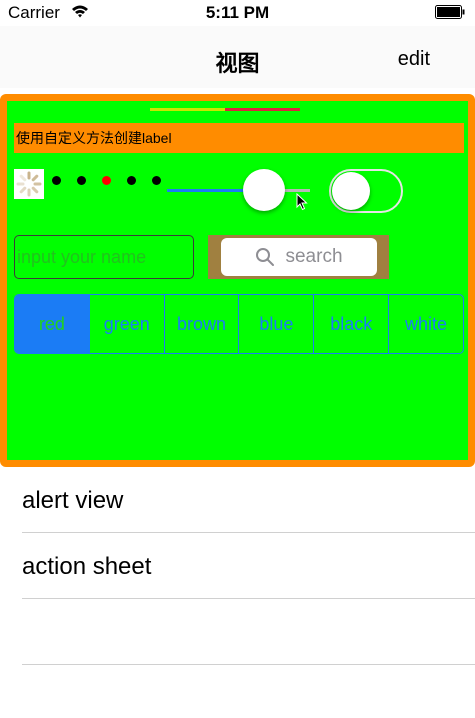 This screenshot has width=475, height=718. What do you see at coordinates (52, 324) in the screenshot?
I see `segment-red: red` at bounding box center [52, 324].